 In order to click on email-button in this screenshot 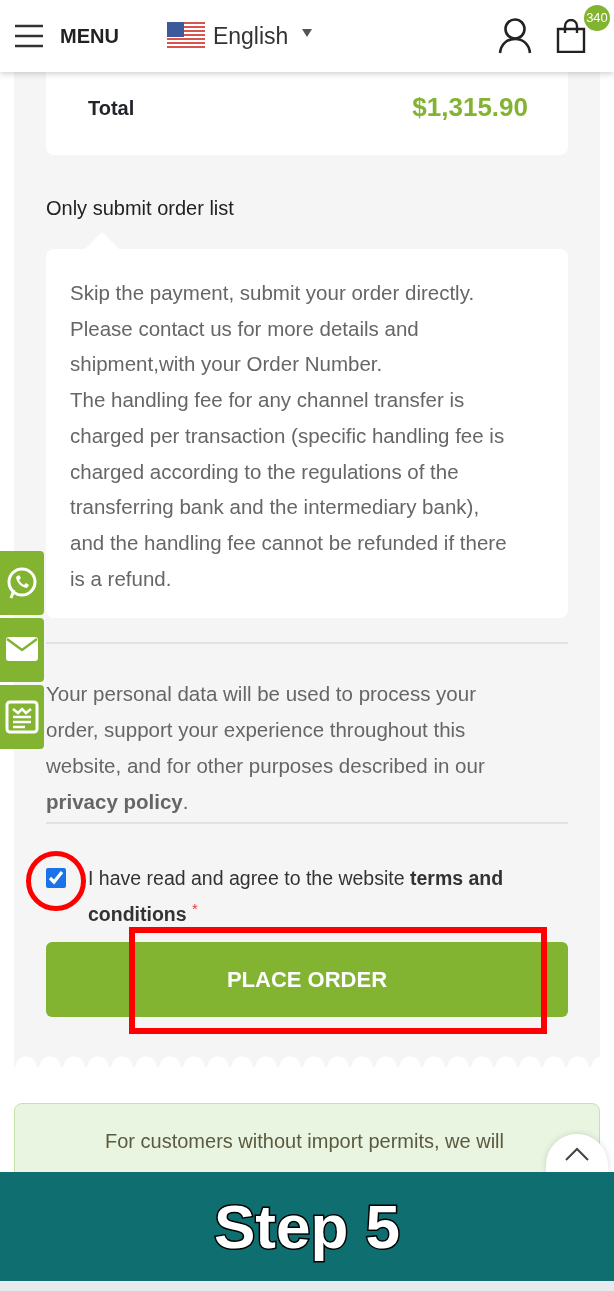, I will do `click(22, 650)`.